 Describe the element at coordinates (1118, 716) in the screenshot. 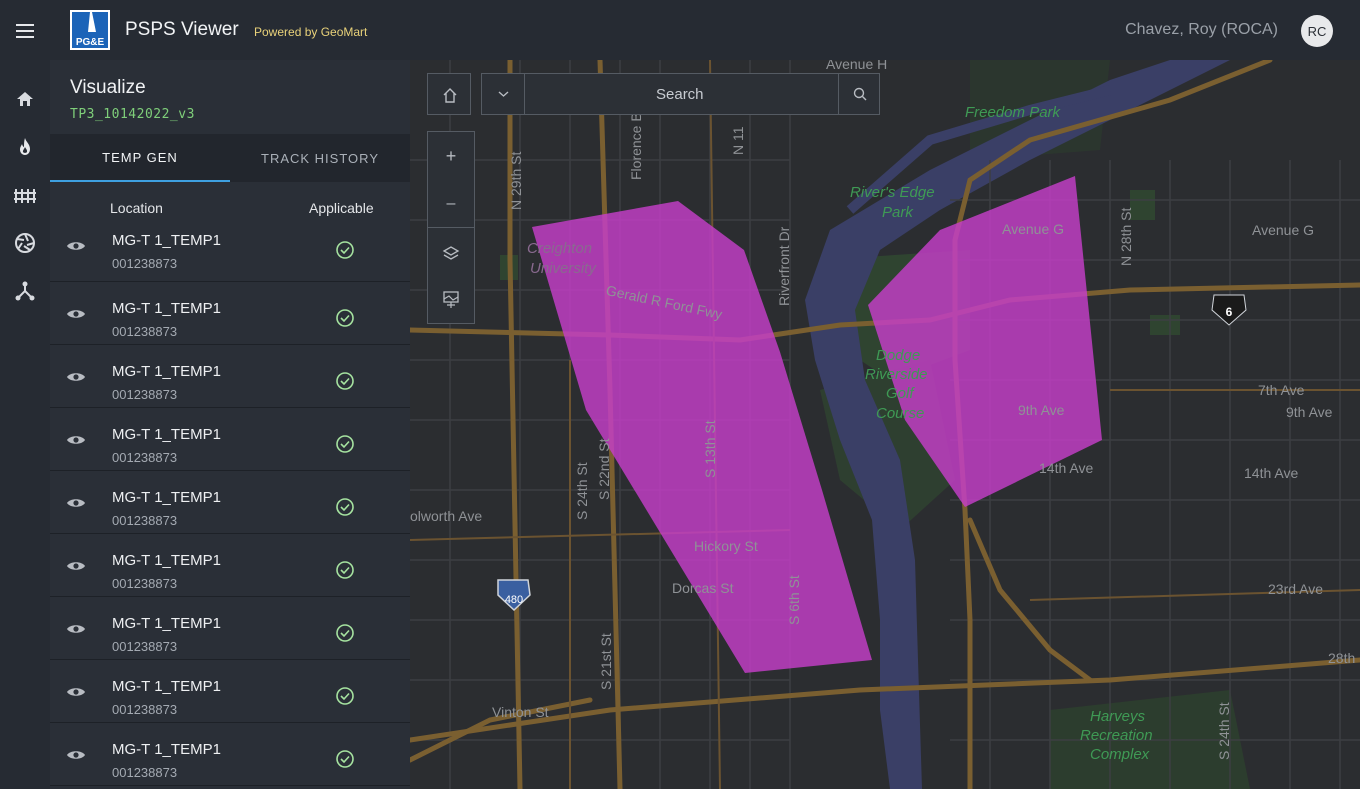

I see `map-label-park: Harveys` at that location.